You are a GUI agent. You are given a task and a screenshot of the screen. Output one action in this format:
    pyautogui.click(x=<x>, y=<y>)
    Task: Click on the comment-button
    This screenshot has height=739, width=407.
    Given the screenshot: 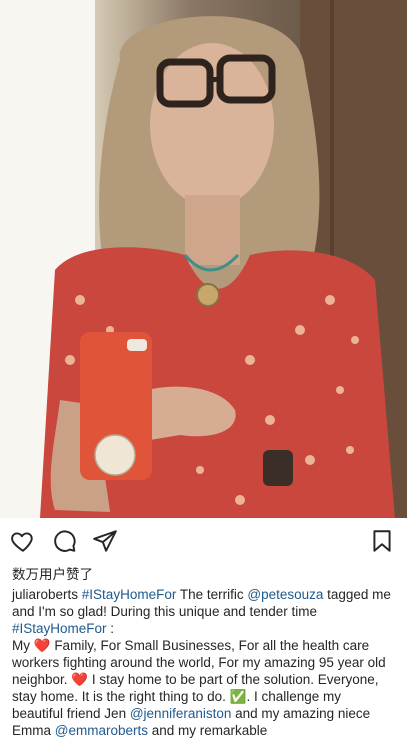 What is the action you would take?
    pyautogui.click(x=64, y=541)
    